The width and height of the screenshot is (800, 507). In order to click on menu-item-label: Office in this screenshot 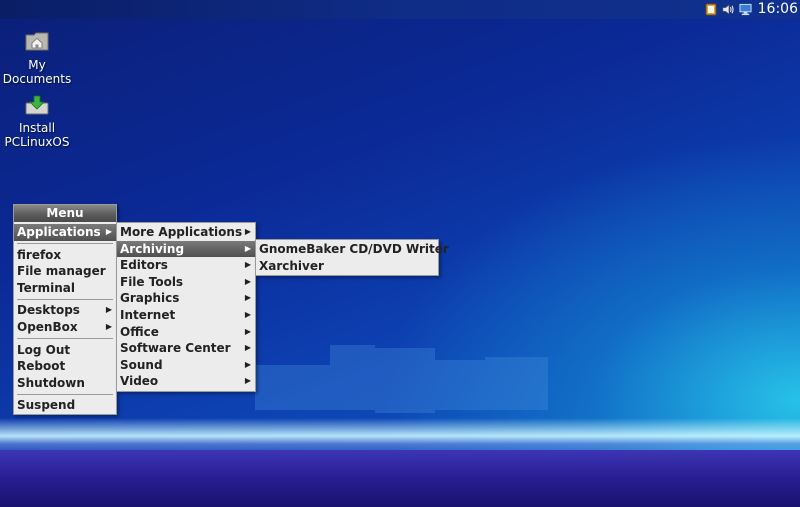, I will do `click(139, 331)`.